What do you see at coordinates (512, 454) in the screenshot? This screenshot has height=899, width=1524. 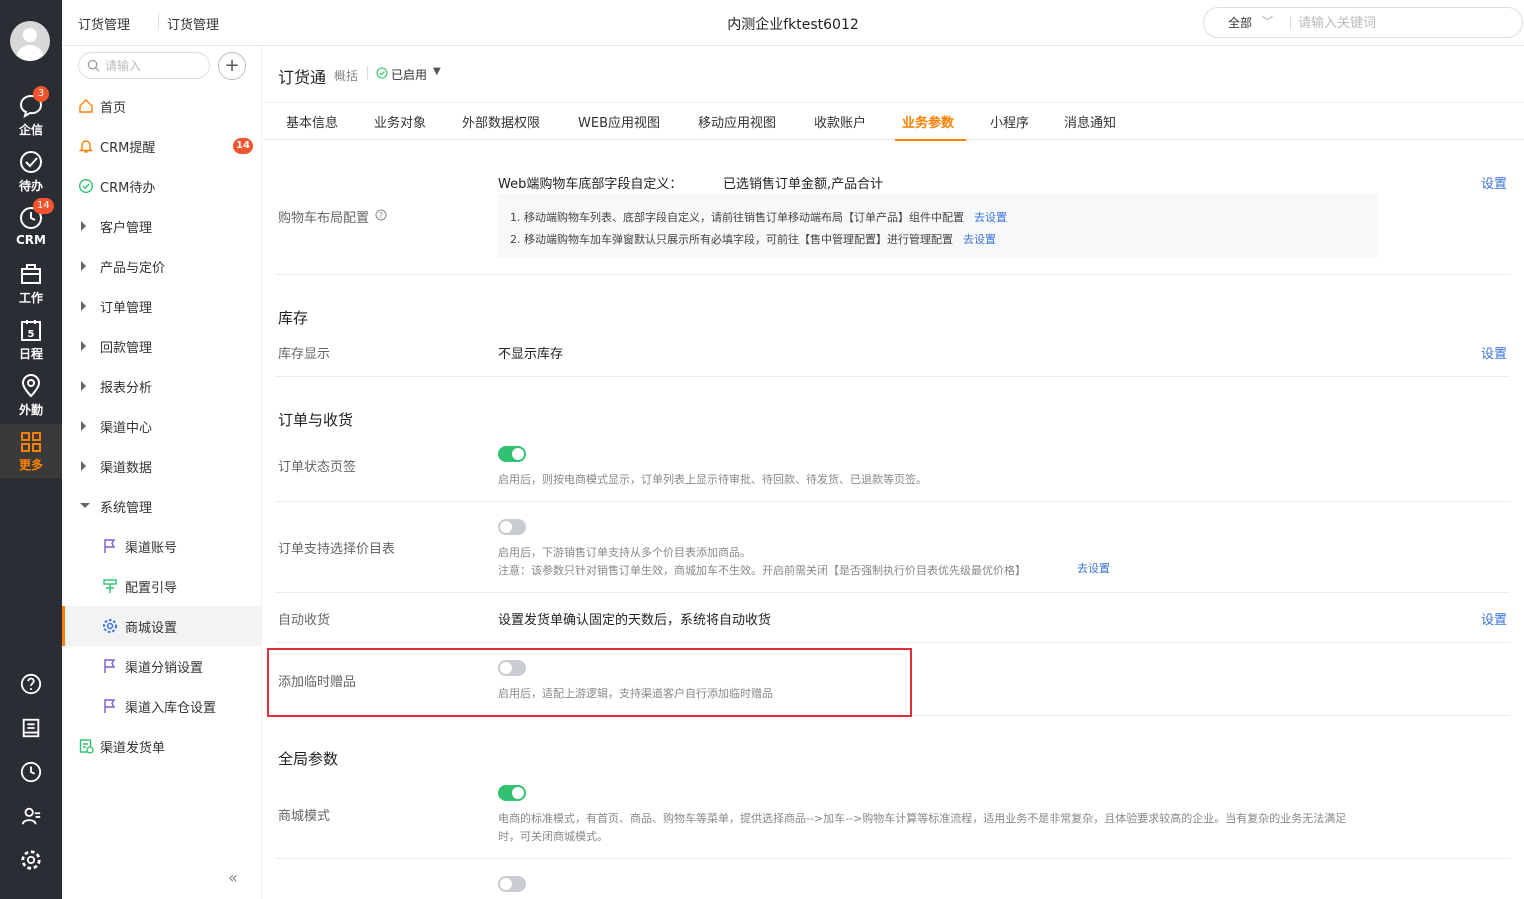 I see `order-status-tab-toggle` at bounding box center [512, 454].